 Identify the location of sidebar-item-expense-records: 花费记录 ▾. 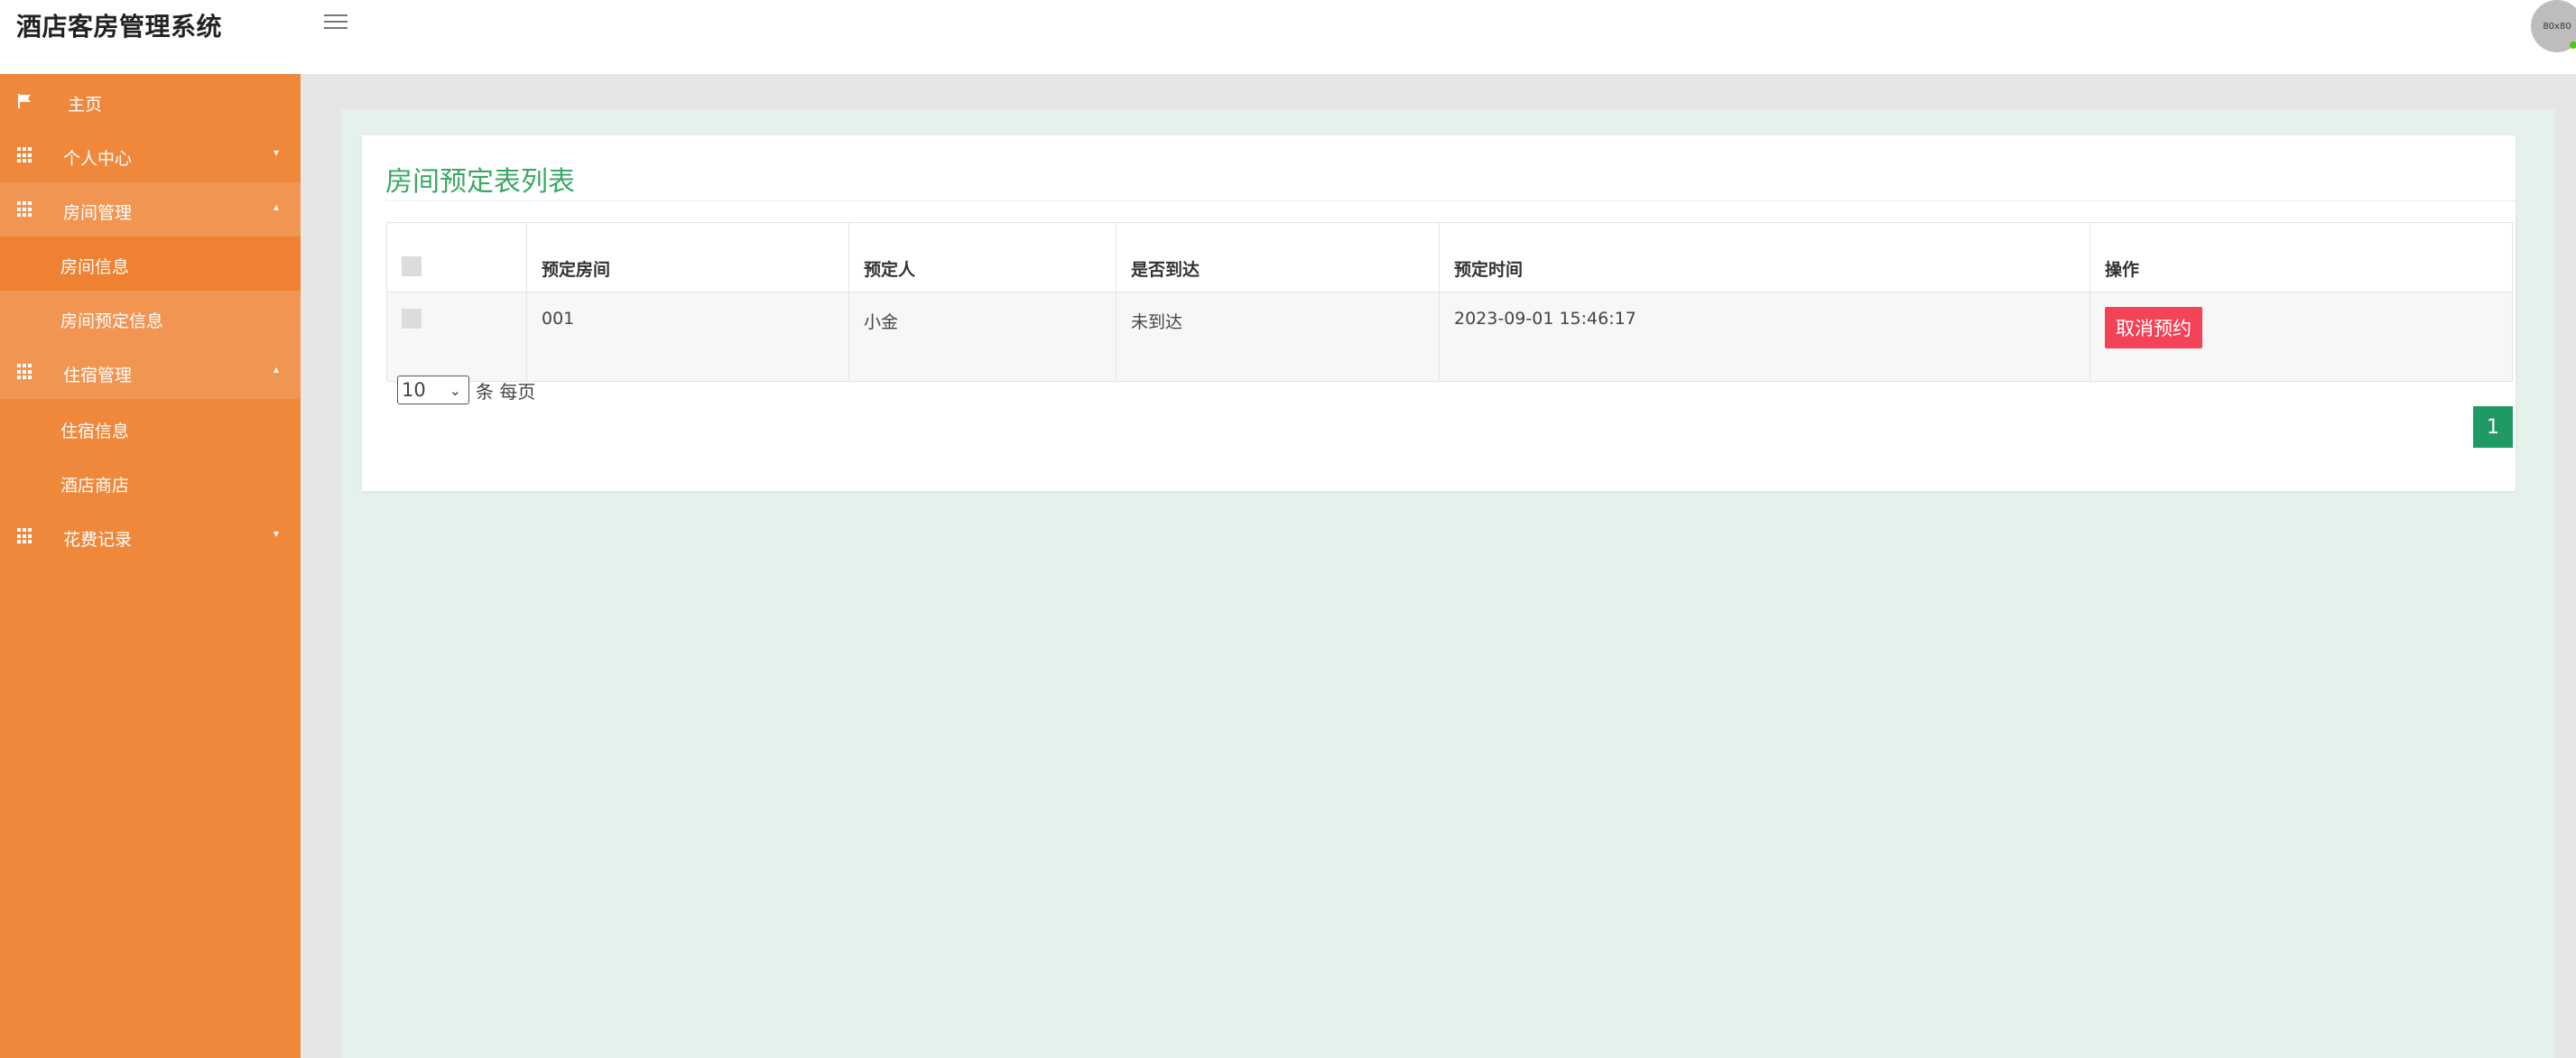
(150, 536).